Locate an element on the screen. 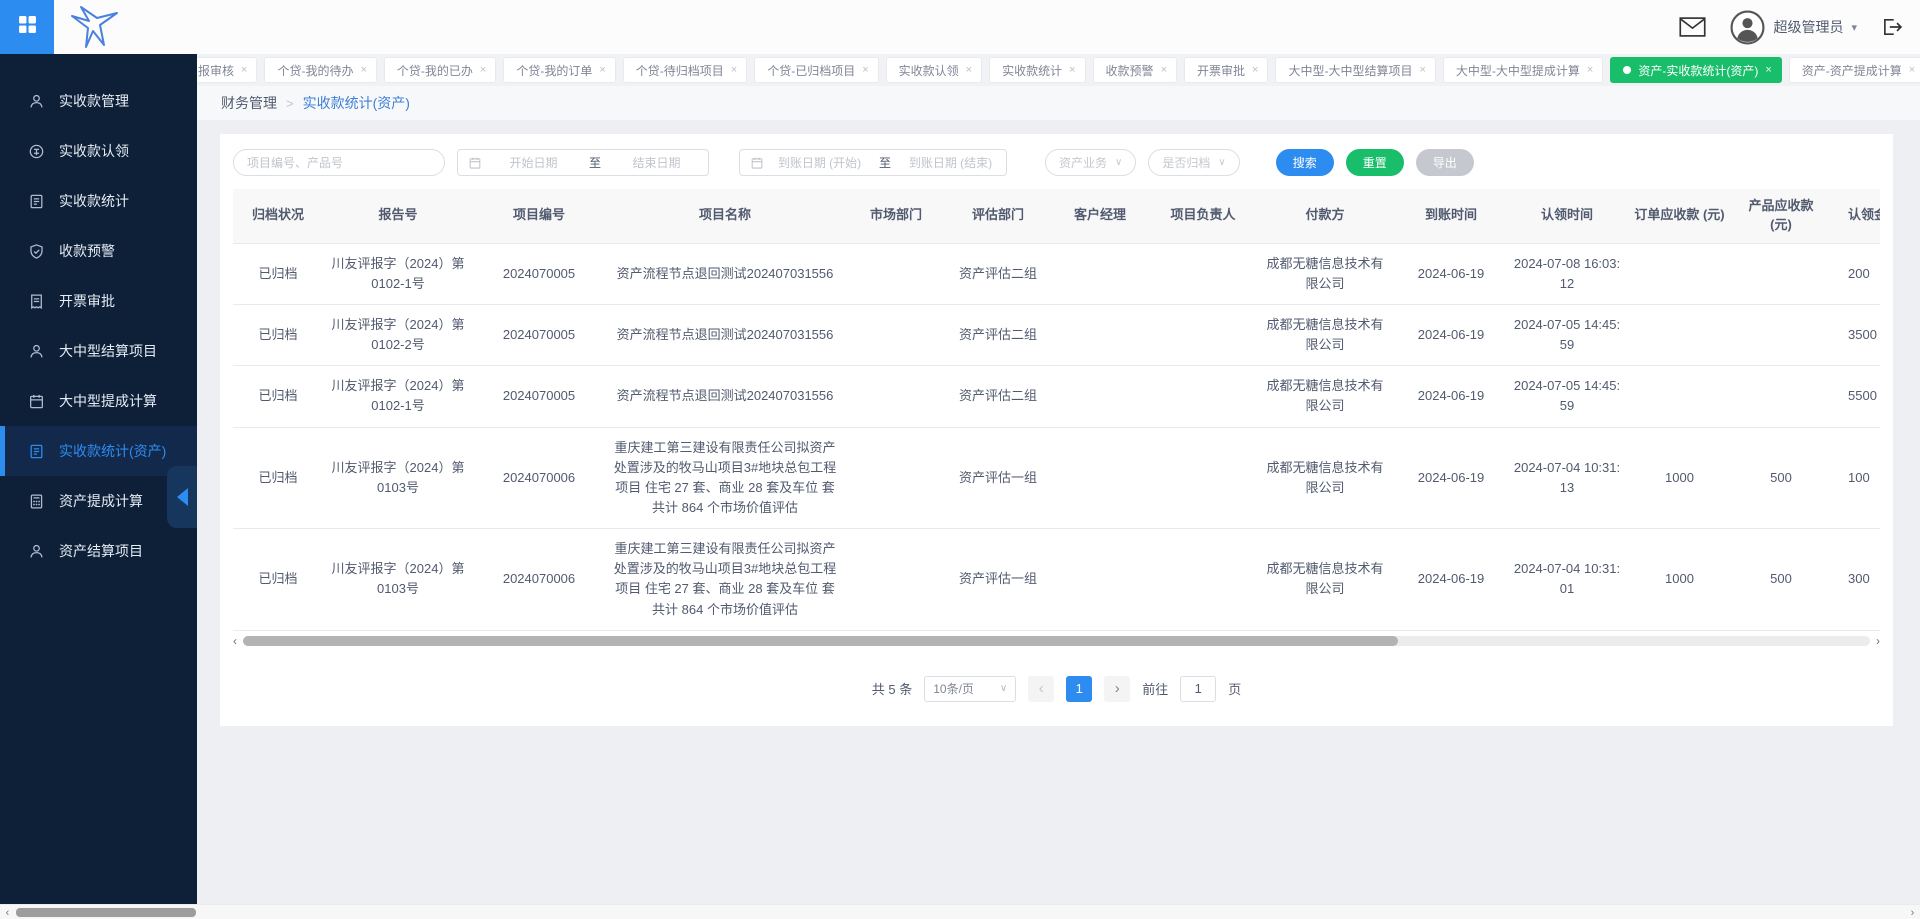 The width and height of the screenshot is (1920, 919). apps-grid-button is located at coordinates (27, 27).